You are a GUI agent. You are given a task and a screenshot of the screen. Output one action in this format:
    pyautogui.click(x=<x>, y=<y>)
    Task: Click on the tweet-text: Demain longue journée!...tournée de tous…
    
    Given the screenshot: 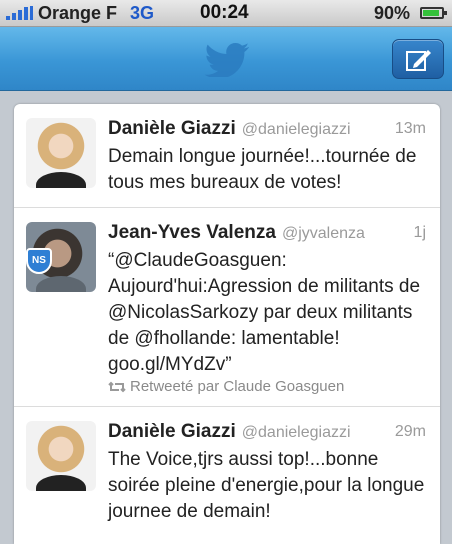 What is the action you would take?
    pyautogui.click(x=262, y=169)
    